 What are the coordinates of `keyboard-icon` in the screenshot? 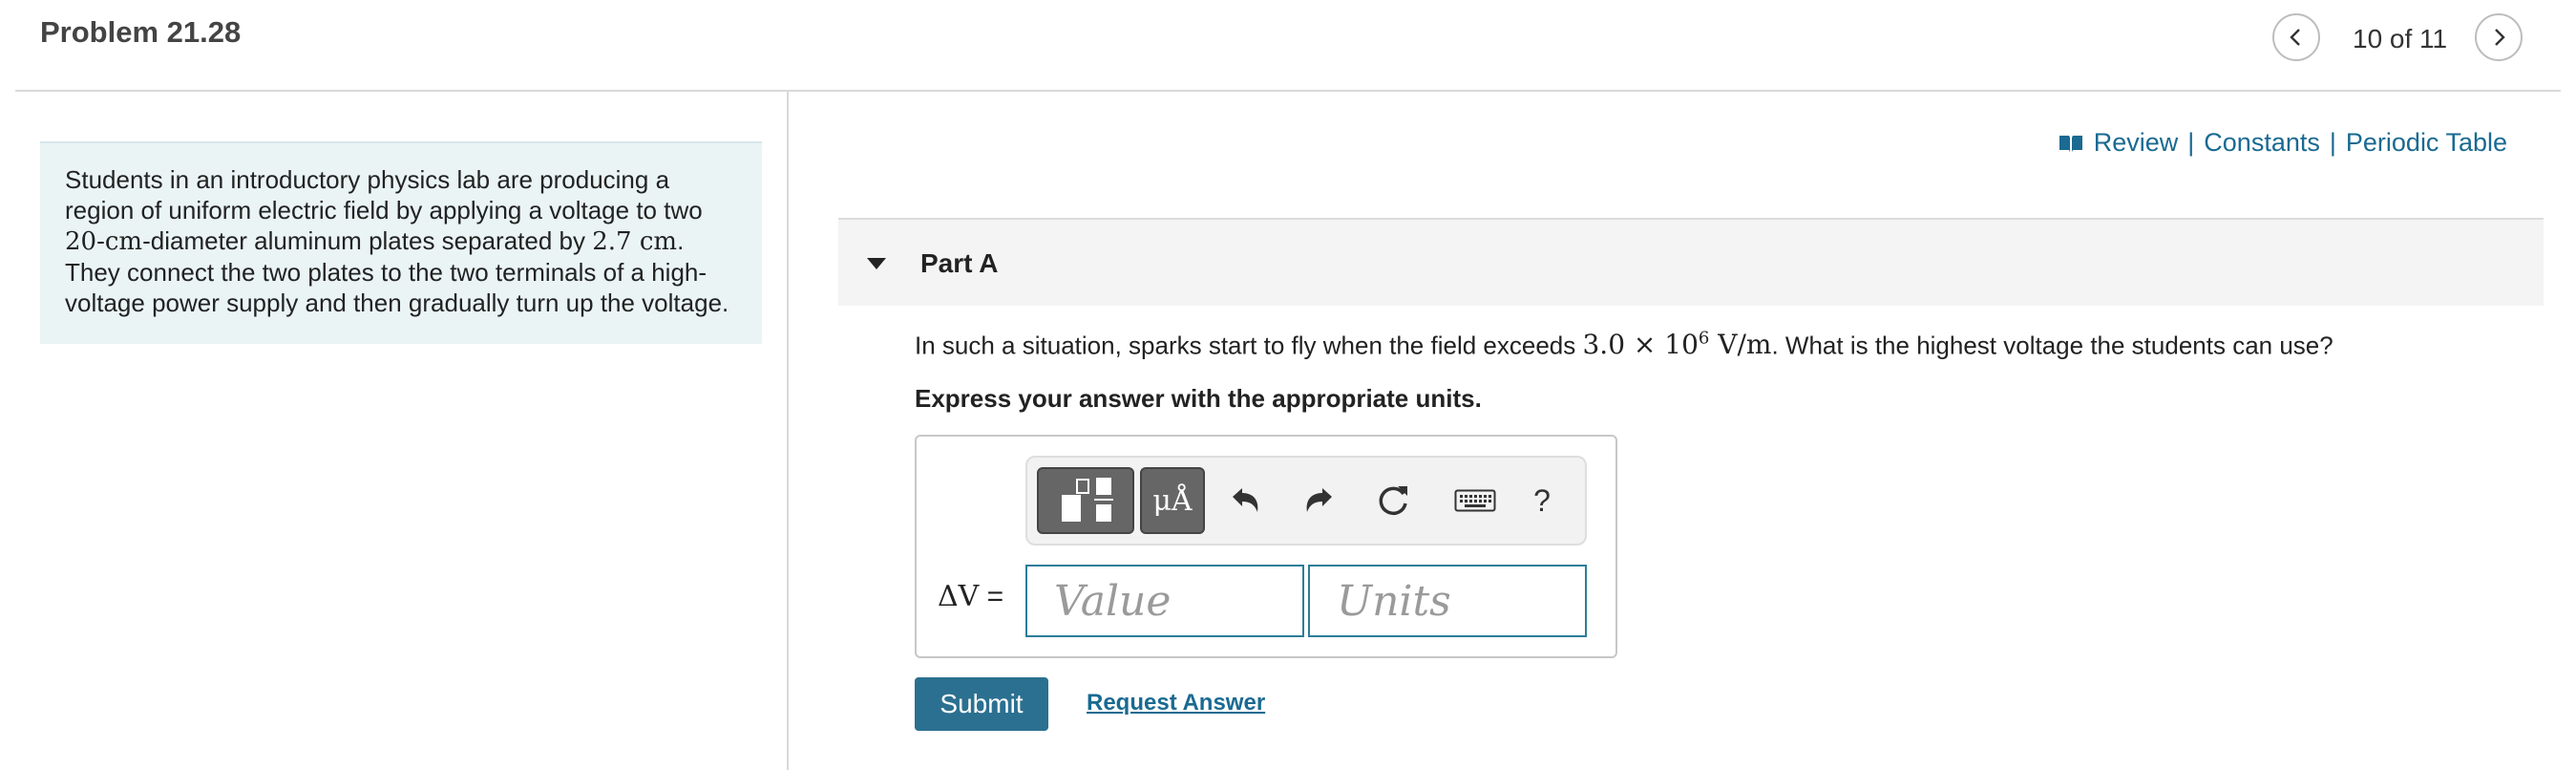 It's located at (1475, 500).